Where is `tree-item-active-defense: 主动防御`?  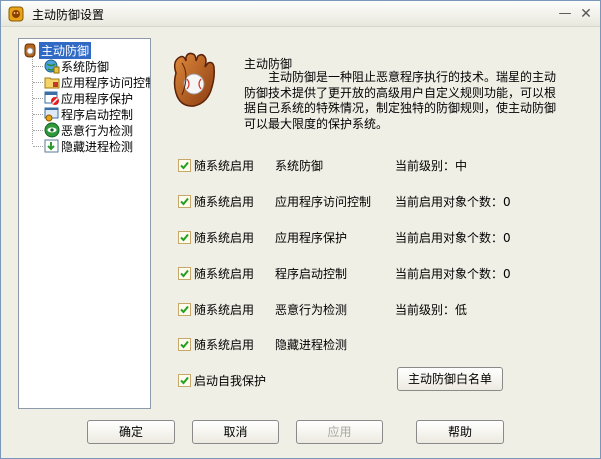 tree-item-active-defense: 主动防御 is located at coordinates (57, 50).